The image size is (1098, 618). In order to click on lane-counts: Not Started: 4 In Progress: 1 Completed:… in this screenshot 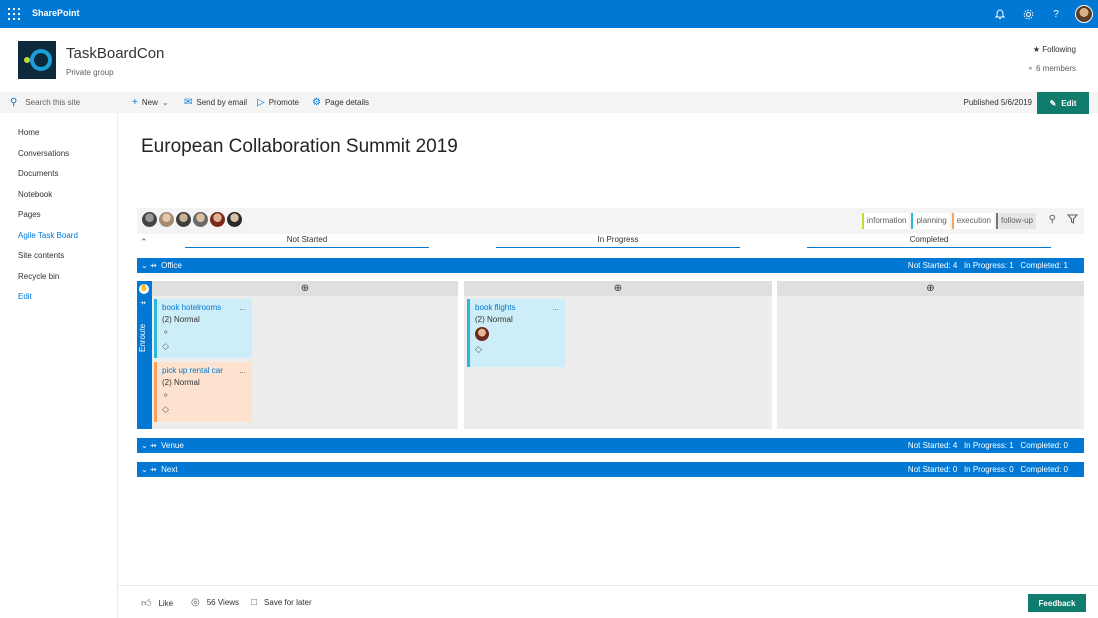, I will do `click(988, 265)`.